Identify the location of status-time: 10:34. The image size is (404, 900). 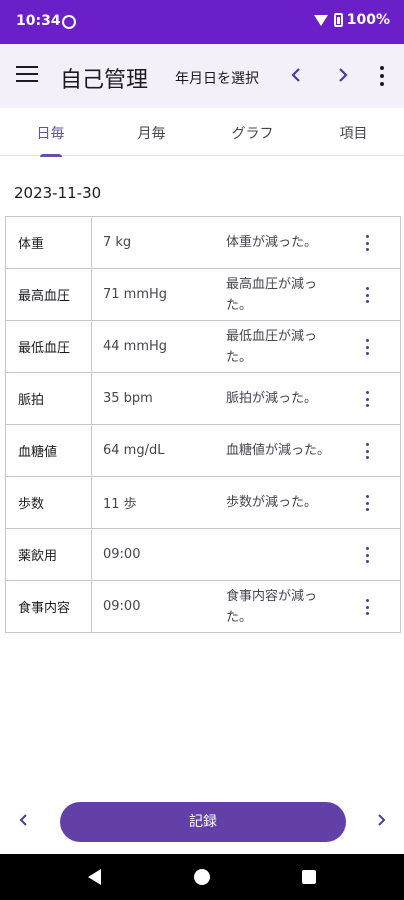
(38, 21).